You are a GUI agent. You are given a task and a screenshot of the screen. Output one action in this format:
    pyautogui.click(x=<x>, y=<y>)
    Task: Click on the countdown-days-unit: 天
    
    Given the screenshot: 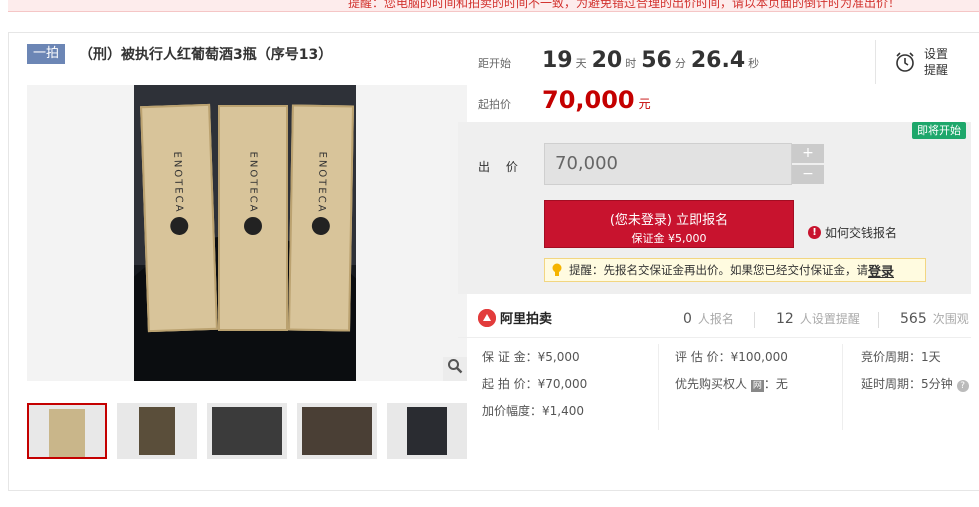 What is the action you would take?
    pyautogui.click(x=581, y=63)
    